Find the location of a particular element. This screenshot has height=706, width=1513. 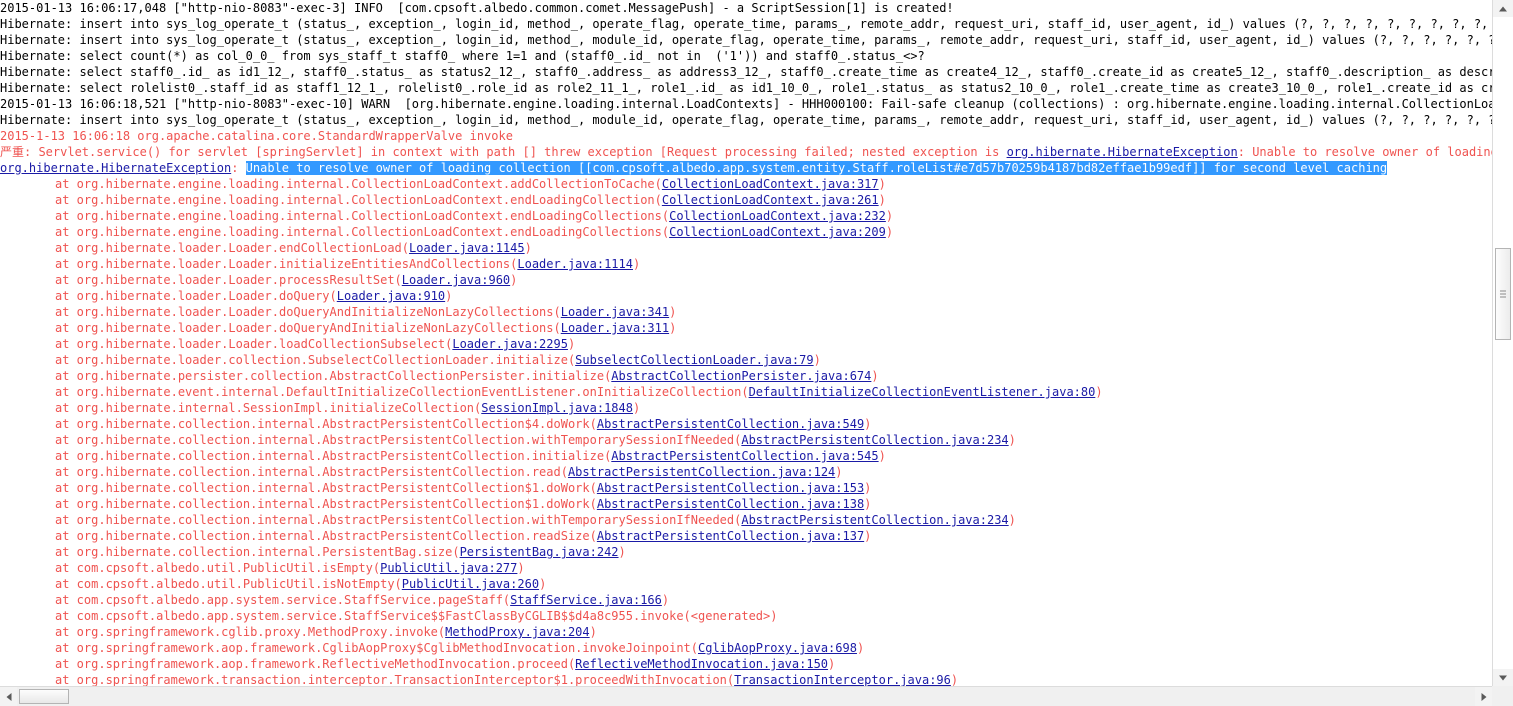

stack-trace-link: Loader.java:1145 is located at coordinates (467, 248).